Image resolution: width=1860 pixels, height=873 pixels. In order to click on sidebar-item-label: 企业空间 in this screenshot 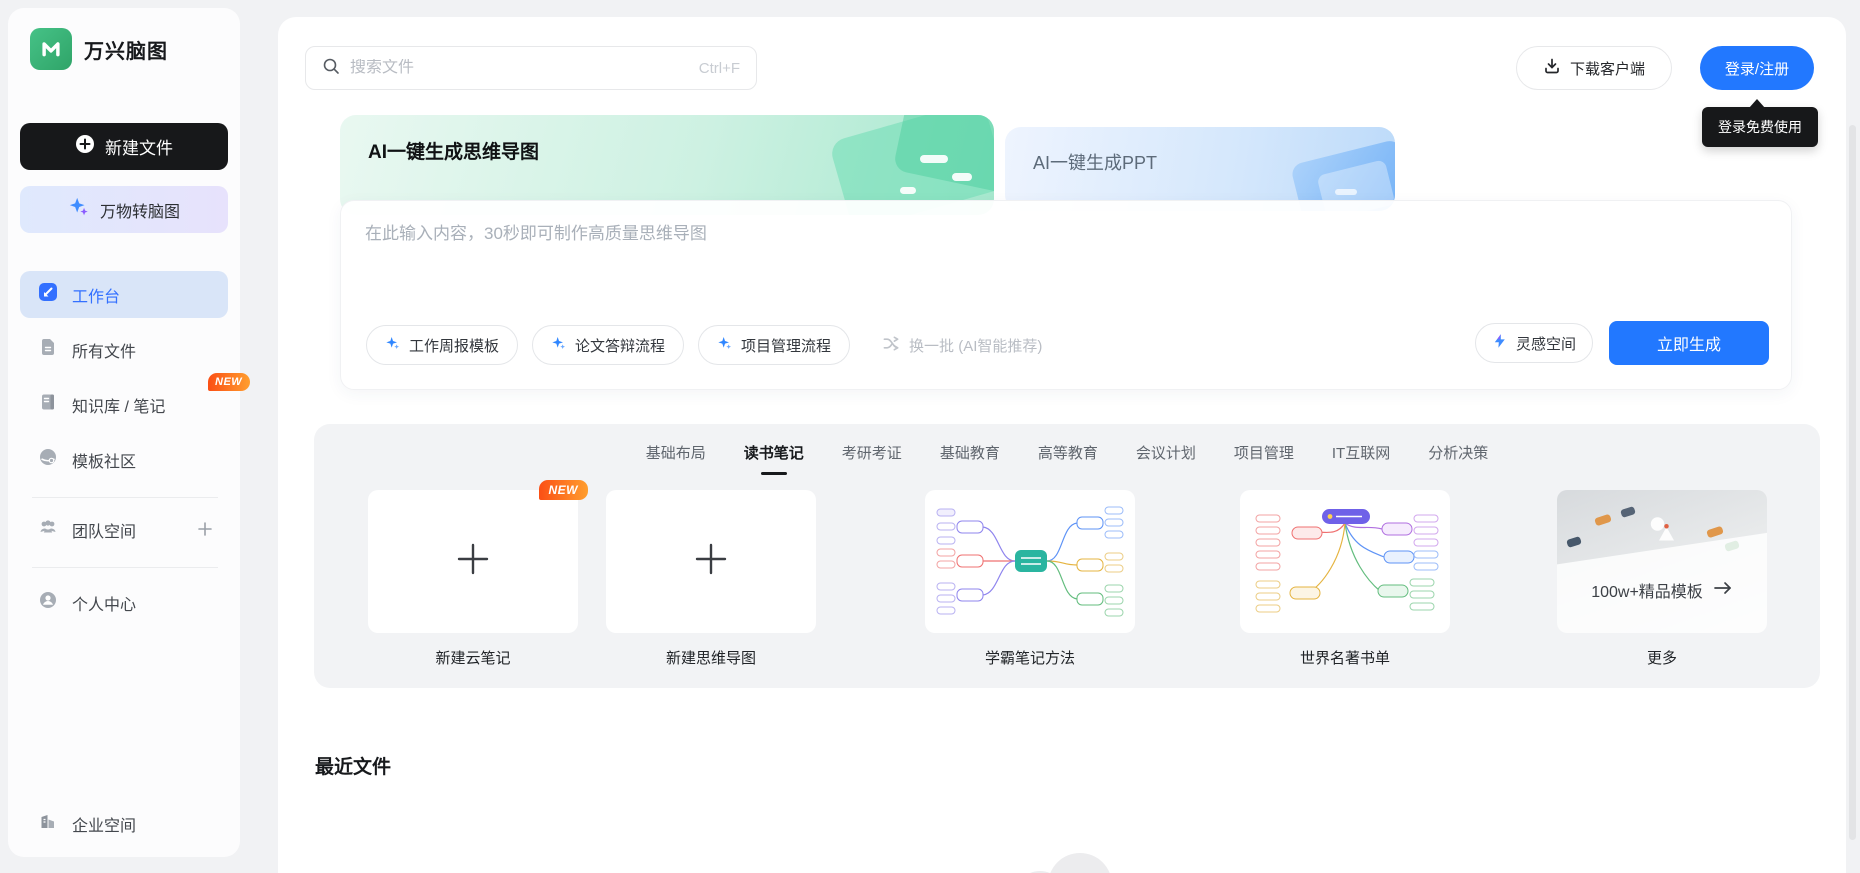, I will do `click(104, 826)`.